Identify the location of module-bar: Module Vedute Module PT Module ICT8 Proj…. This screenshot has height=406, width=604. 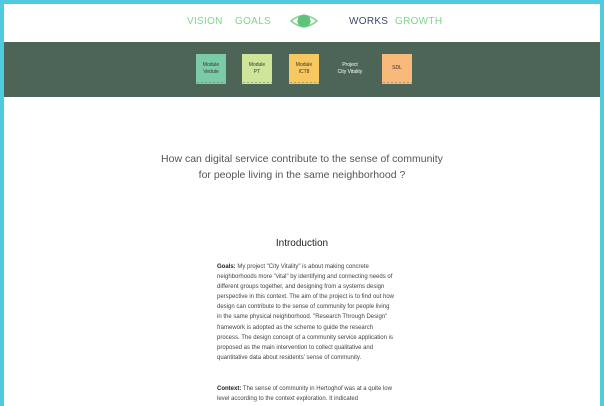
(302, 69).